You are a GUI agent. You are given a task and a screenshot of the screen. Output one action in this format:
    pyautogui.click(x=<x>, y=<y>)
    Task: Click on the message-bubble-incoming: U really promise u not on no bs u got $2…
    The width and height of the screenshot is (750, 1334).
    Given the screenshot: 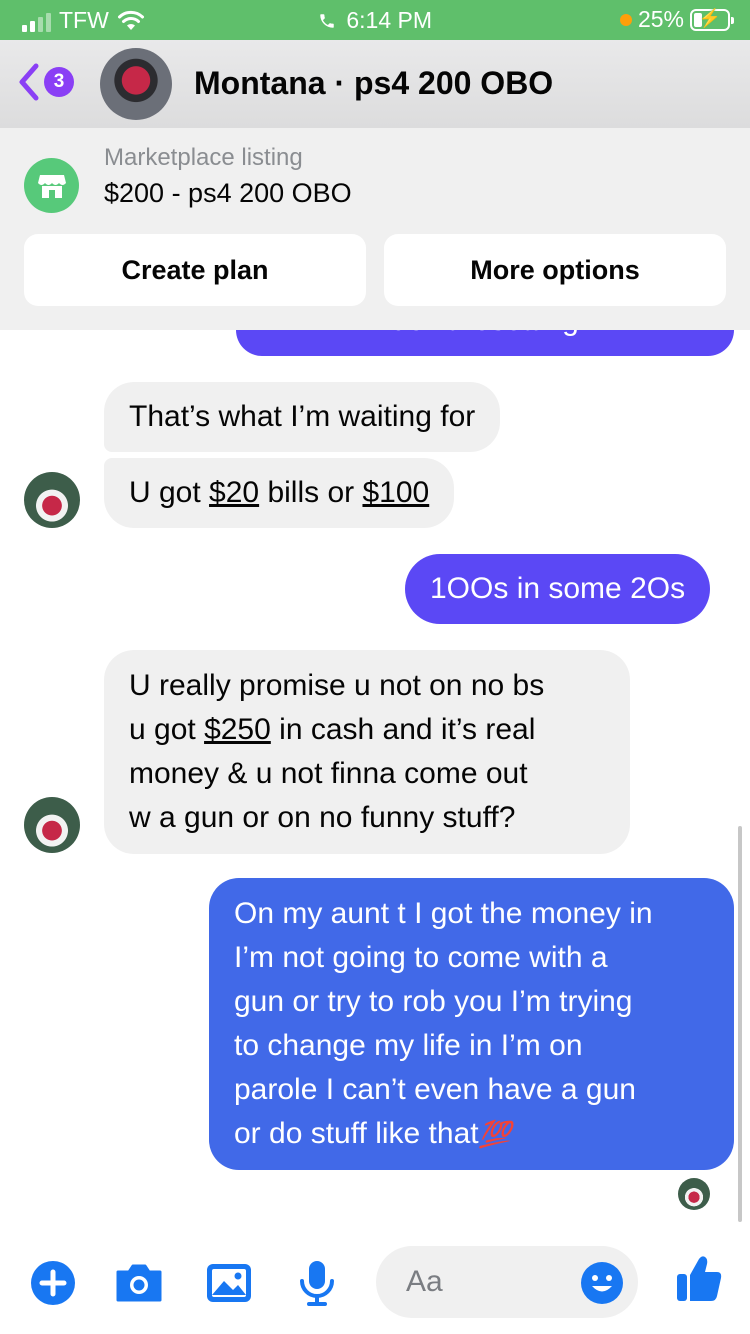 What is the action you would take?
    pyautogui.click(x=367, y=752)
    